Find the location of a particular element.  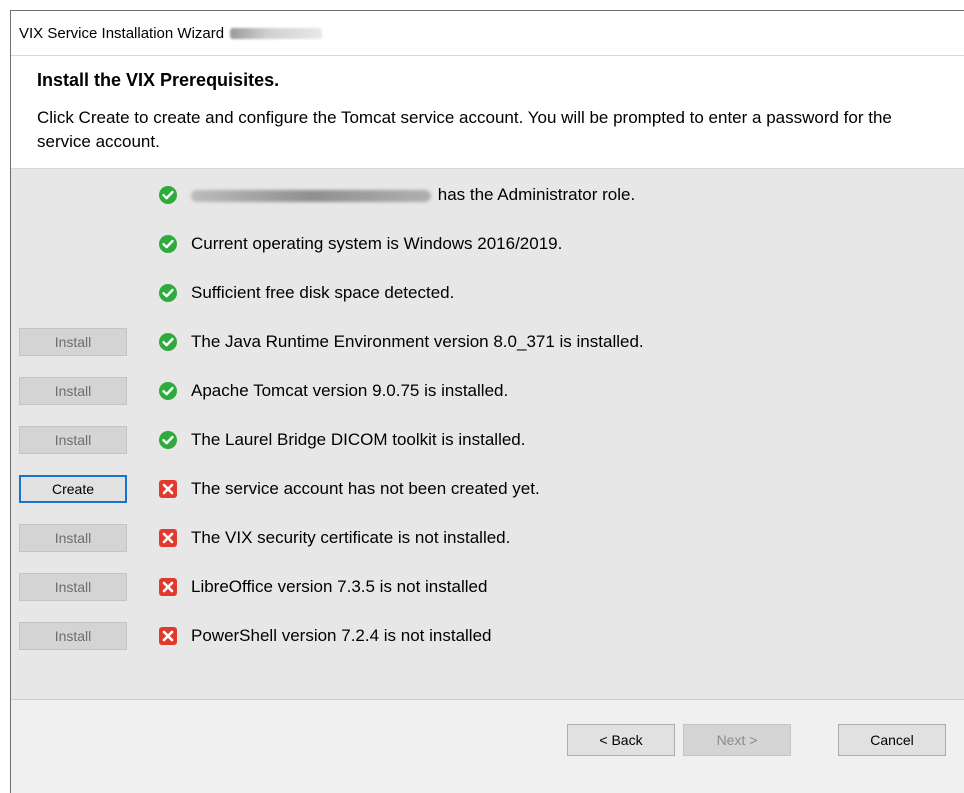

item-label: has the Administrator role. is located at coordinates (536, 194).